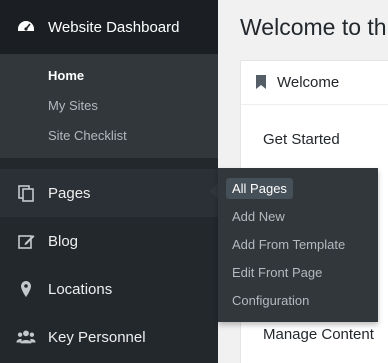  Describe the element at coordinates (97, 337) in the screenshot. I see `sidebar-item-label: Key Personnel` at that location.